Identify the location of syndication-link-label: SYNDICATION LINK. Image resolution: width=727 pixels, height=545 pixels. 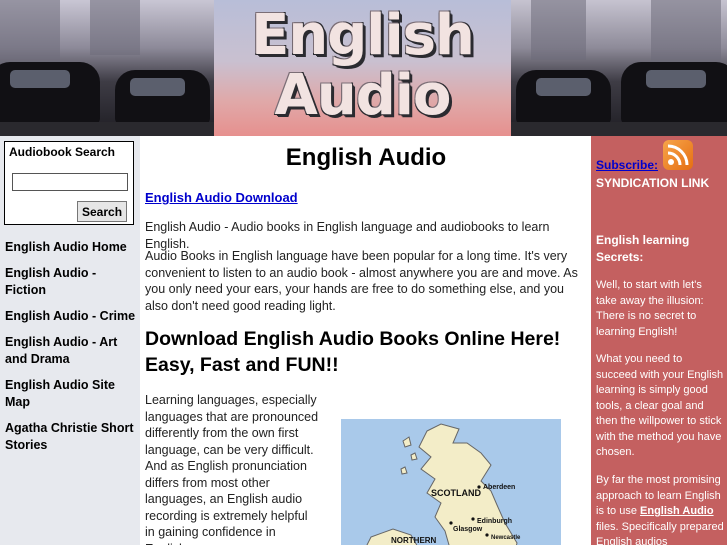
(653, 183).